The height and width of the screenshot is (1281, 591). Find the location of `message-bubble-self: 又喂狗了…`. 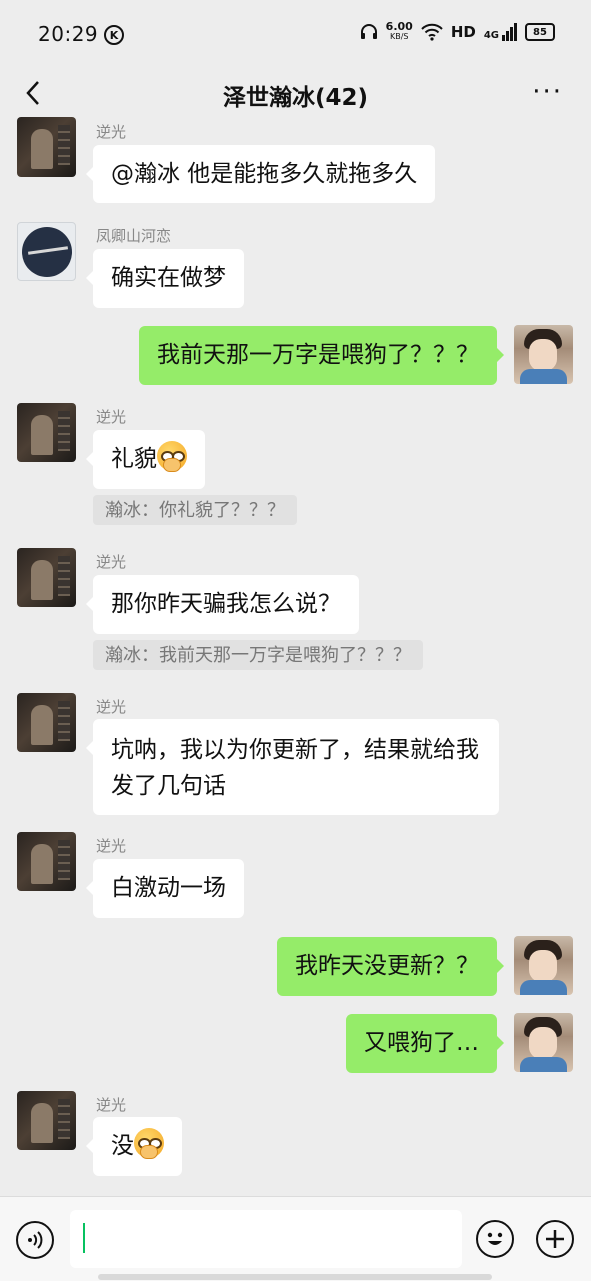

message-bubble-self: 又喂狗了… is located at coordinates (425, 1043).